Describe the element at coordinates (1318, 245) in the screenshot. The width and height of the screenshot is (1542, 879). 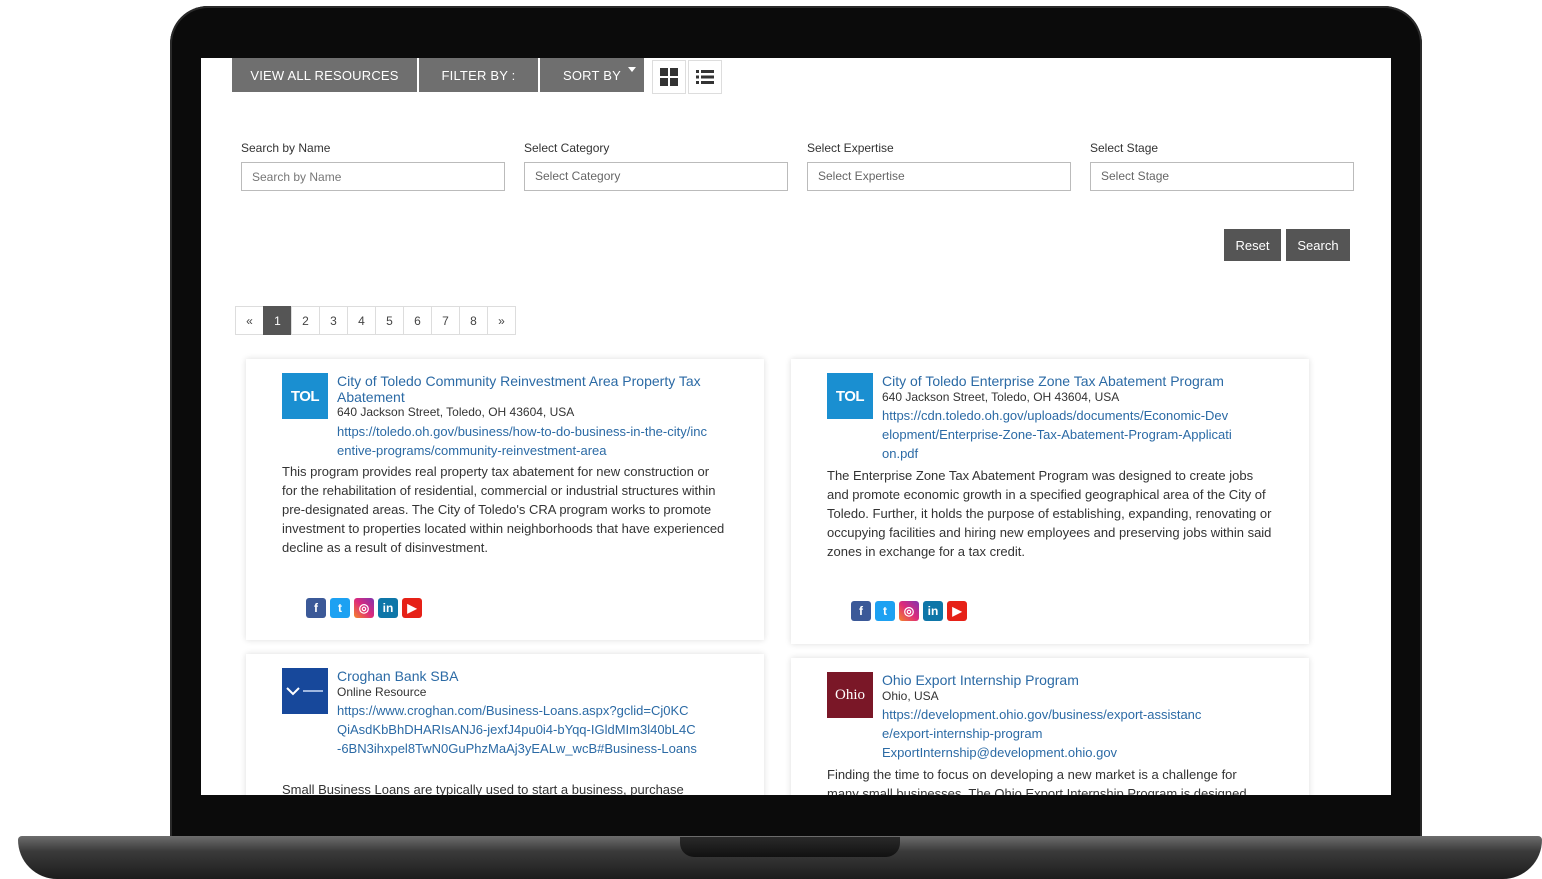
I see `search-button: Search` at that location.